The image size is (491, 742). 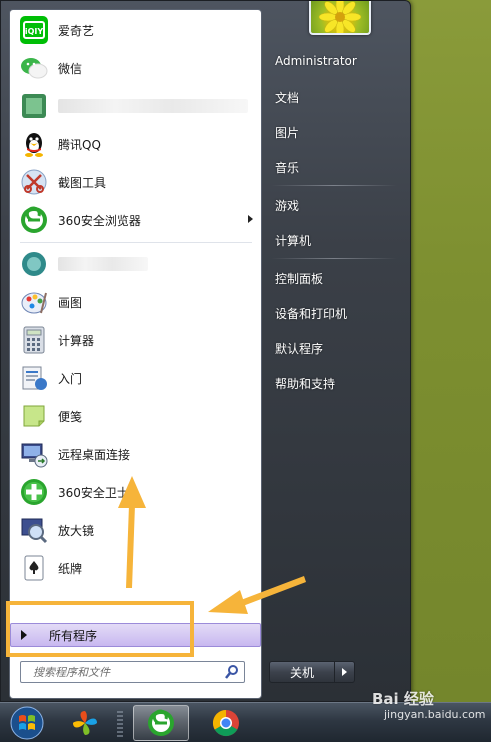 What do you see at coordinates (70, 378) in the screenshot?
I see `app-label: 入门` at bounding box center [70, 378].